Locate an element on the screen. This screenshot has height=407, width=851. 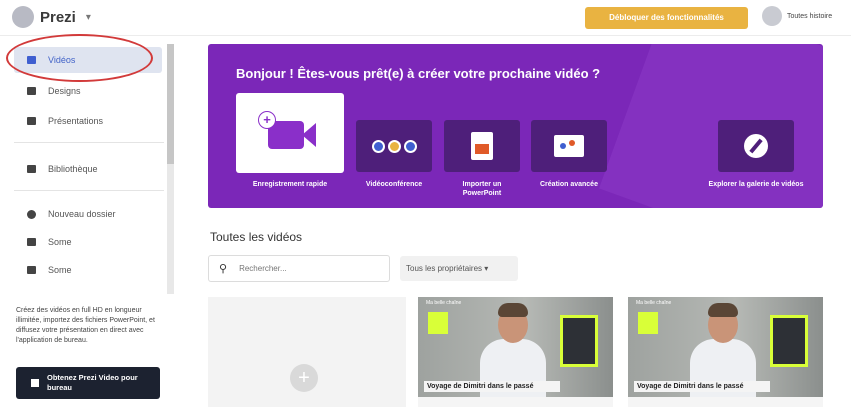
new-video-tile: + is located at coordinates (307, 352).